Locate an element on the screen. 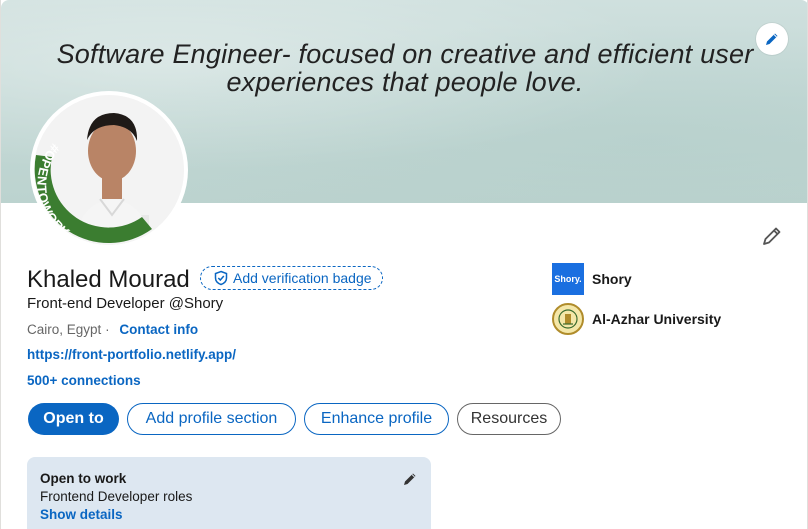  profile-photo: #OPENTOWORK is located at coordinates (109, 170).